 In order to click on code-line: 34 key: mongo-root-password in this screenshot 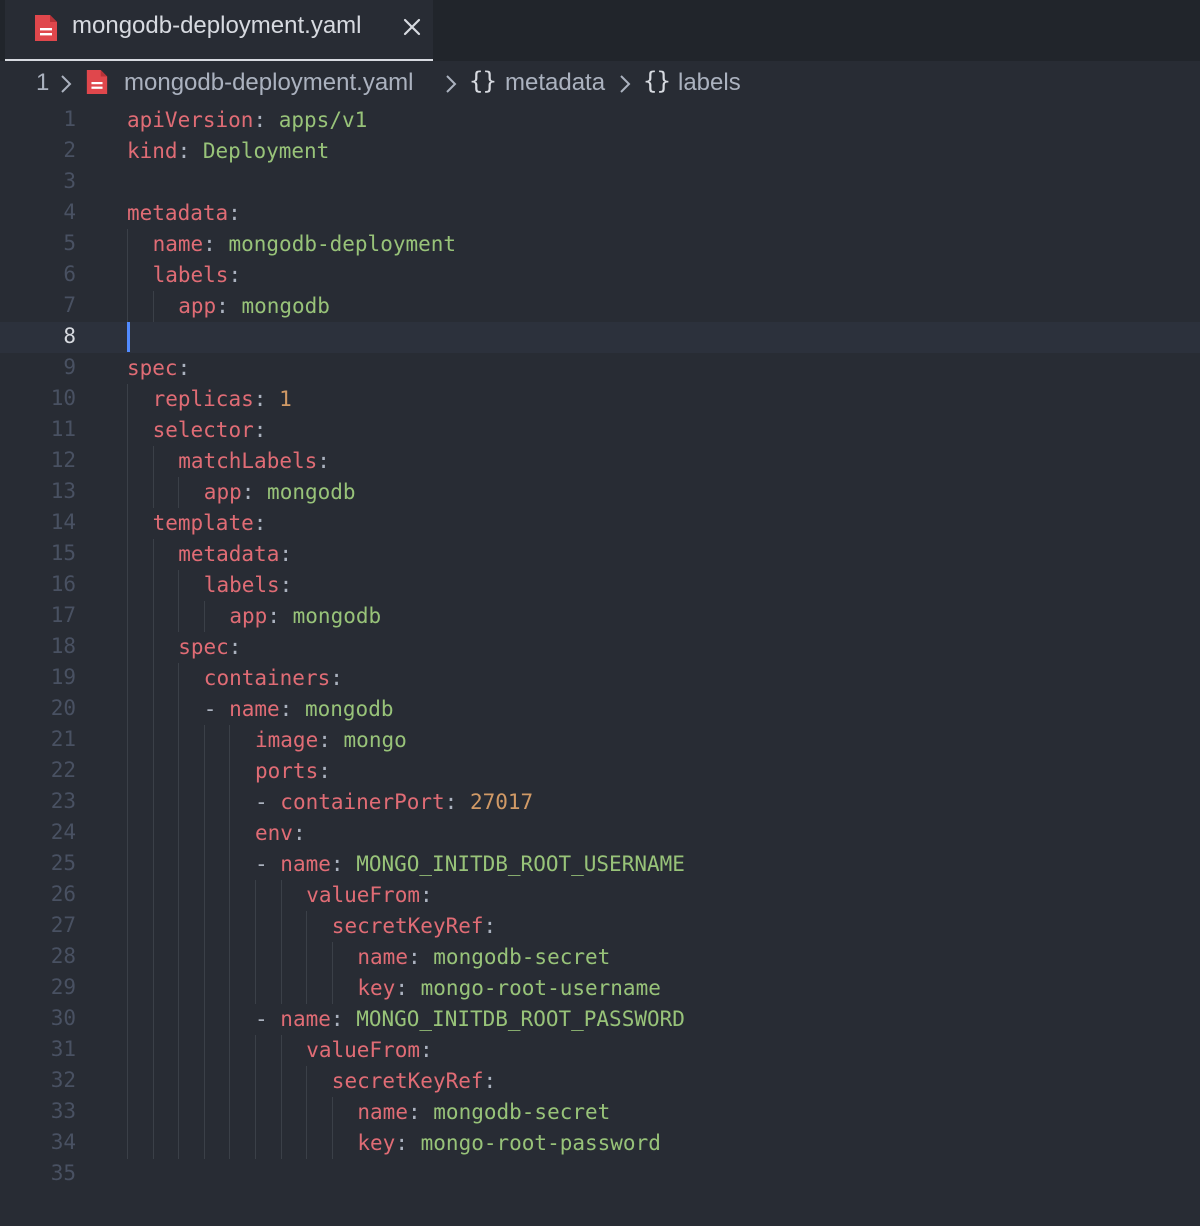, I will do `click(600, 1143)`.